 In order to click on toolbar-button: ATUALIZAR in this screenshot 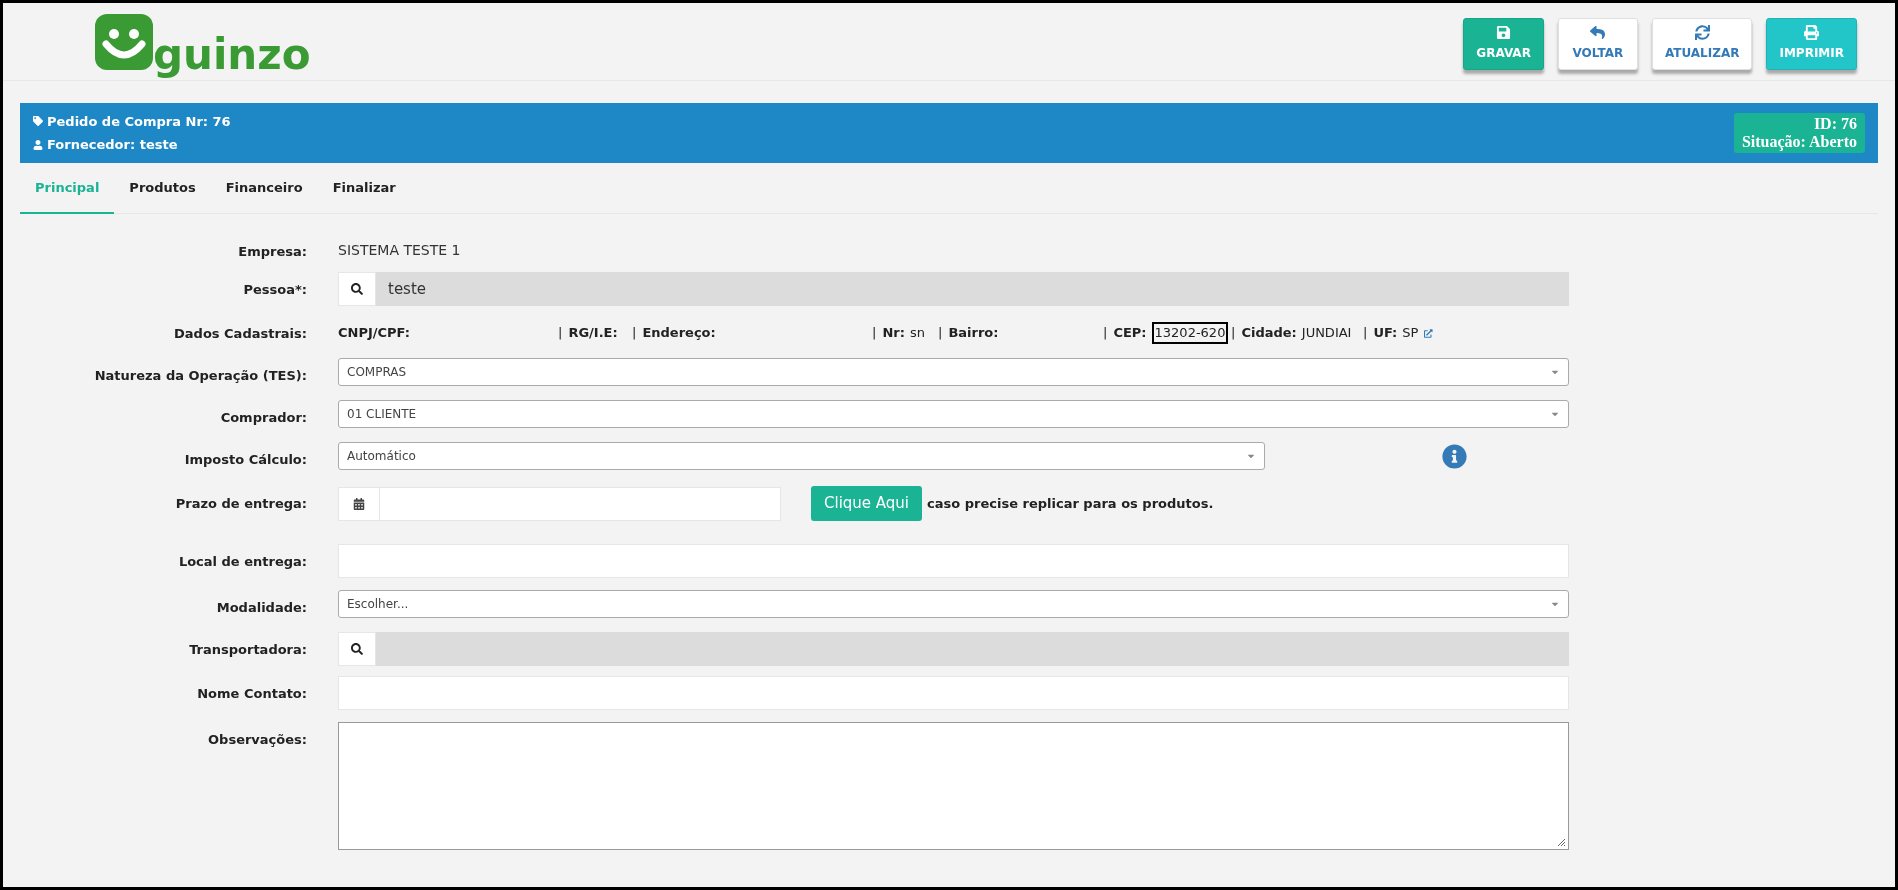, I will do `click(1702, 43)`.